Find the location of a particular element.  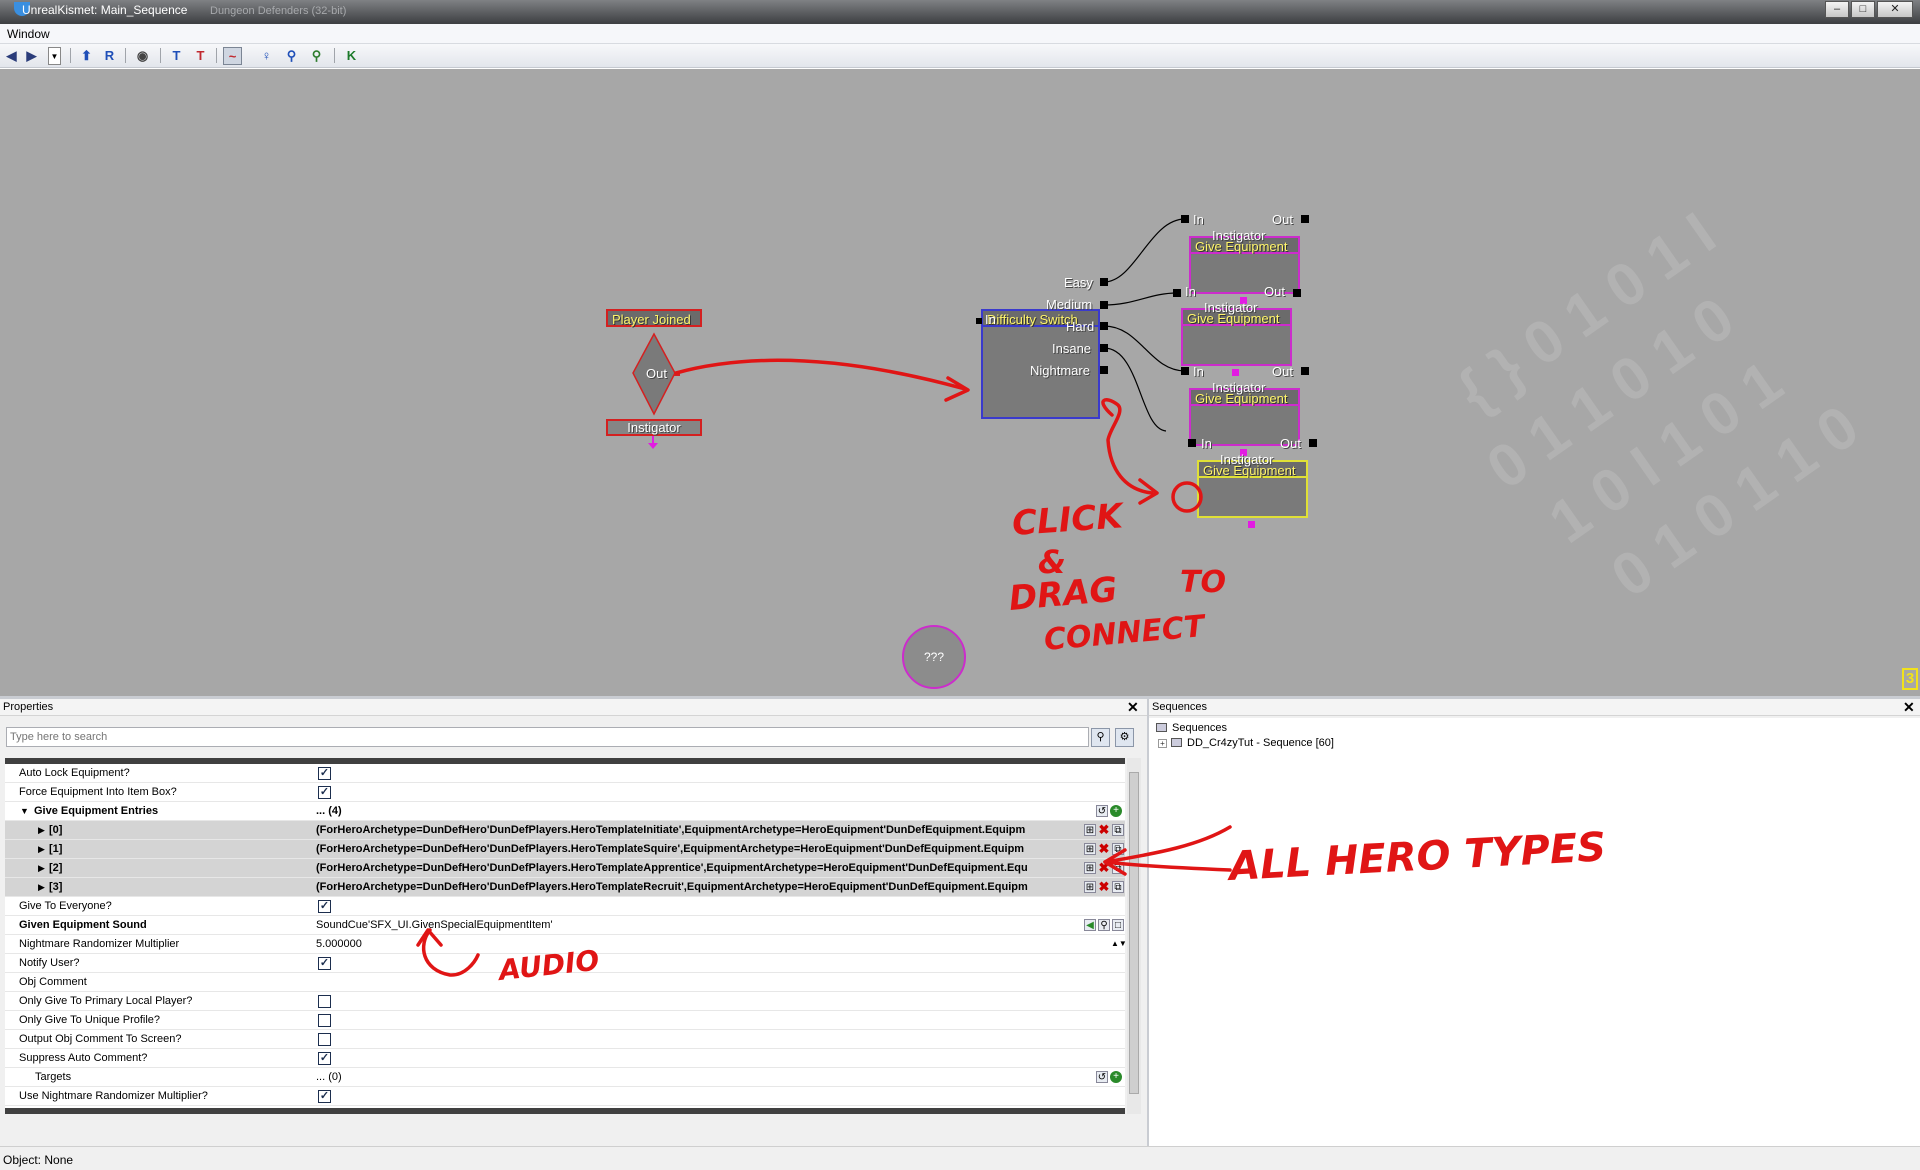

property-row: Notify User? ✓ is located at coordinates (565, 963).